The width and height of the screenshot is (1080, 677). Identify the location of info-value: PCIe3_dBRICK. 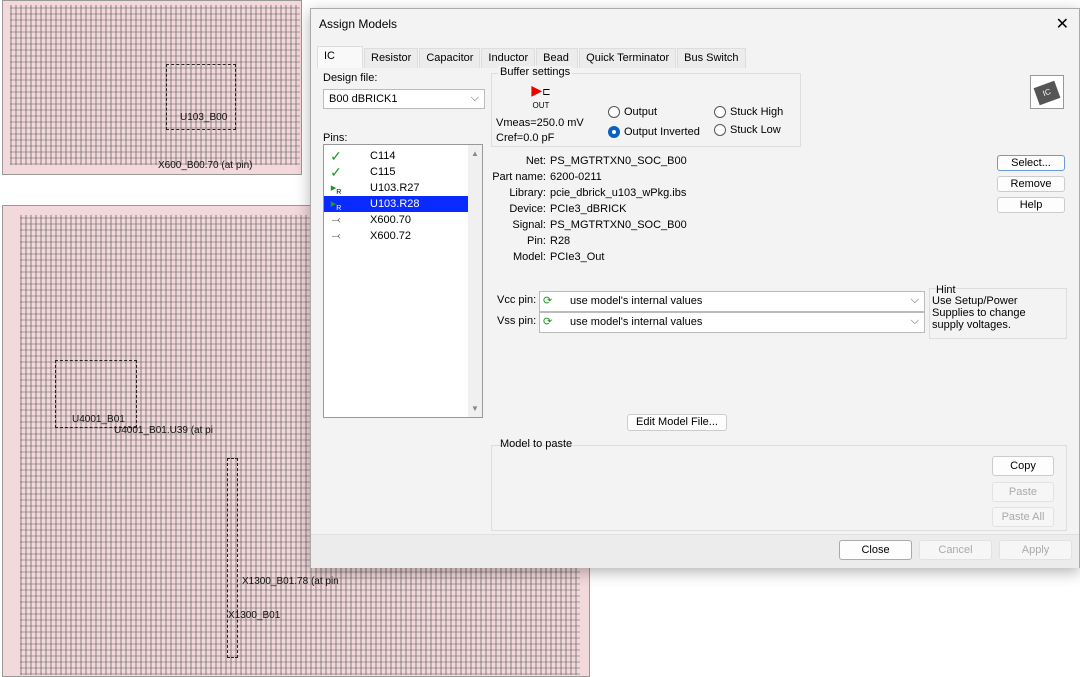
(588, 209).